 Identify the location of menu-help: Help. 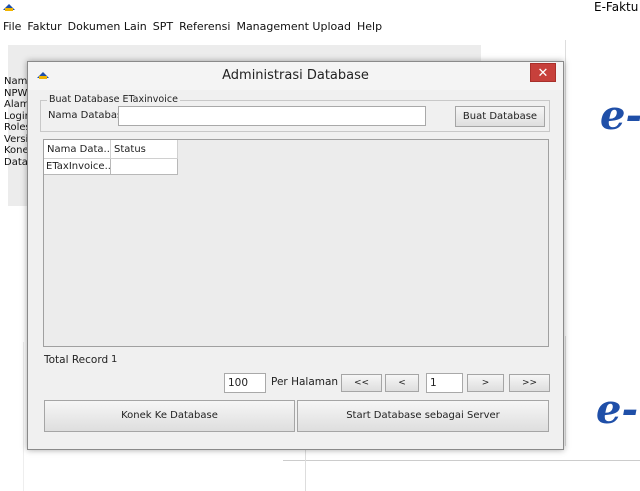
(369, 27).